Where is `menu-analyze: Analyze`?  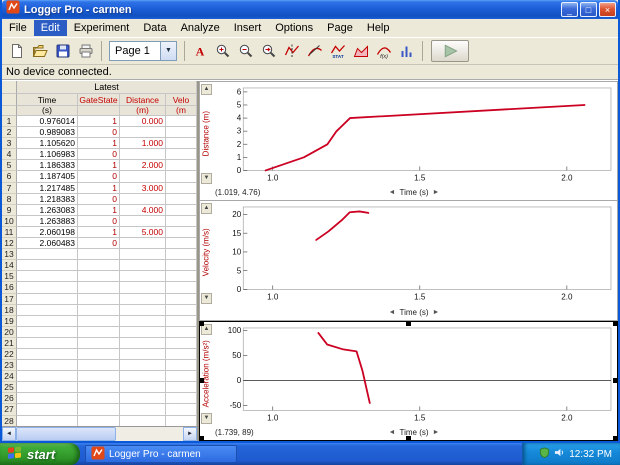 menu-analyze: Analyze is located at coordinates (200, 28).